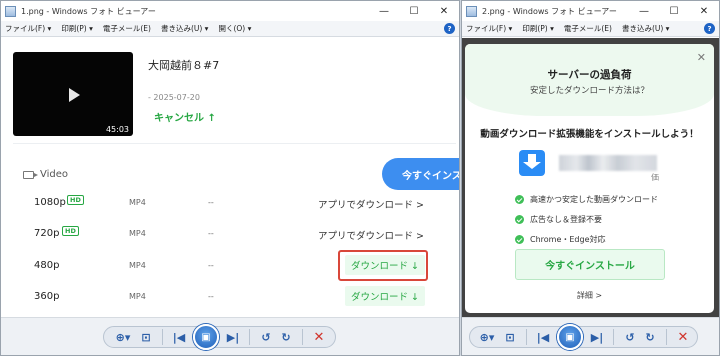 This screenshot has height=356, width=720. I want to click on feature-item: 高速かつ安定した動画ダウンロード, so click(586, 199).